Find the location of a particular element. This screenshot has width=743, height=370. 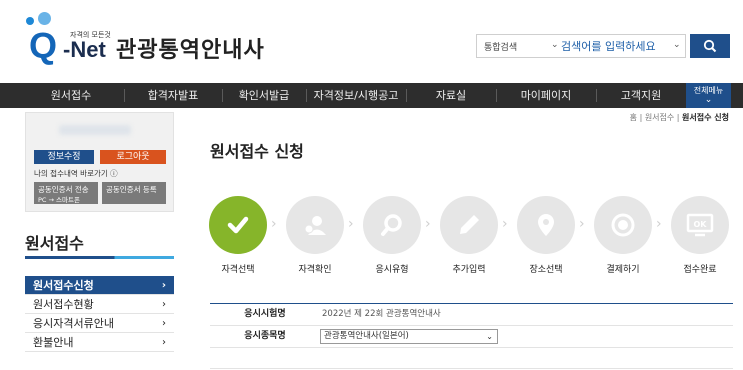

search-icon is located at coordinates (710, 46).